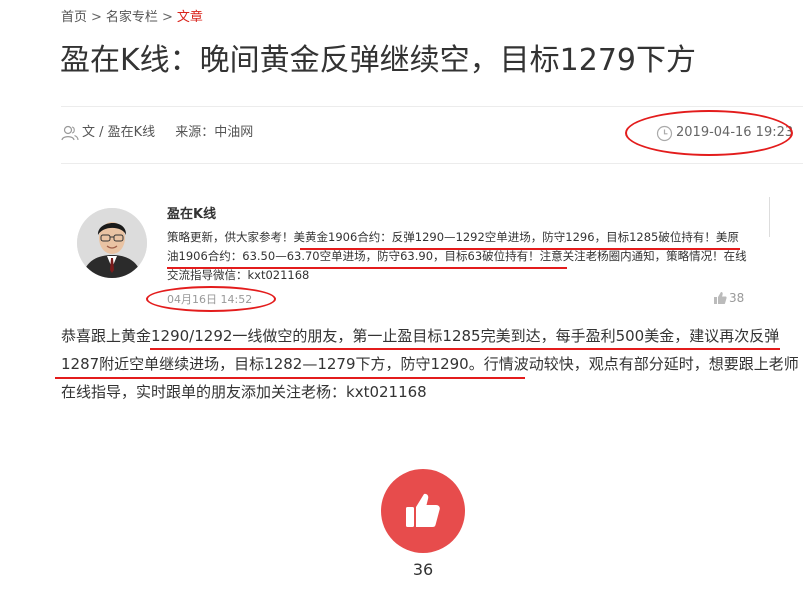 Image resolution: width=803 pixels, height=602 pixels. What do you see at coordinates (737, 298) in the screenshot?
I see `post-like-count: 38` at bounding box center [737, 298].